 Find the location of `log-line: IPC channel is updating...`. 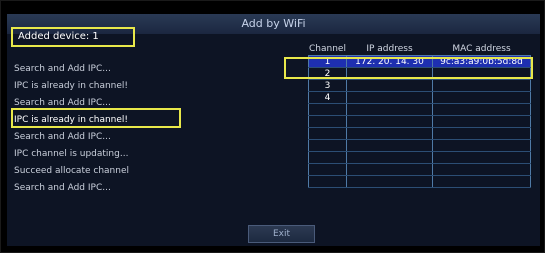

log-line: IPC channel is updating... is located at coordinates (71, 154).